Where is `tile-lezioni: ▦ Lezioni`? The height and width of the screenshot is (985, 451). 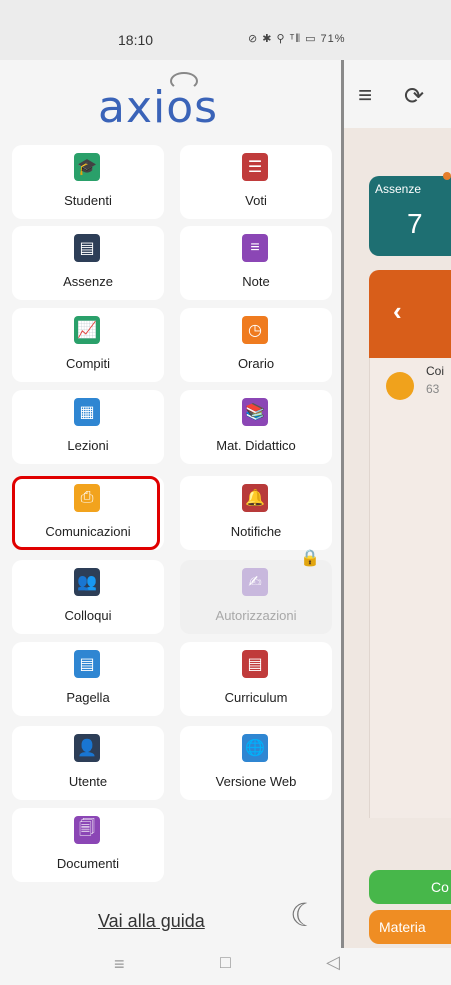
tile-lezioni: ▦ Lezioni is located at coordinates (88, 427).